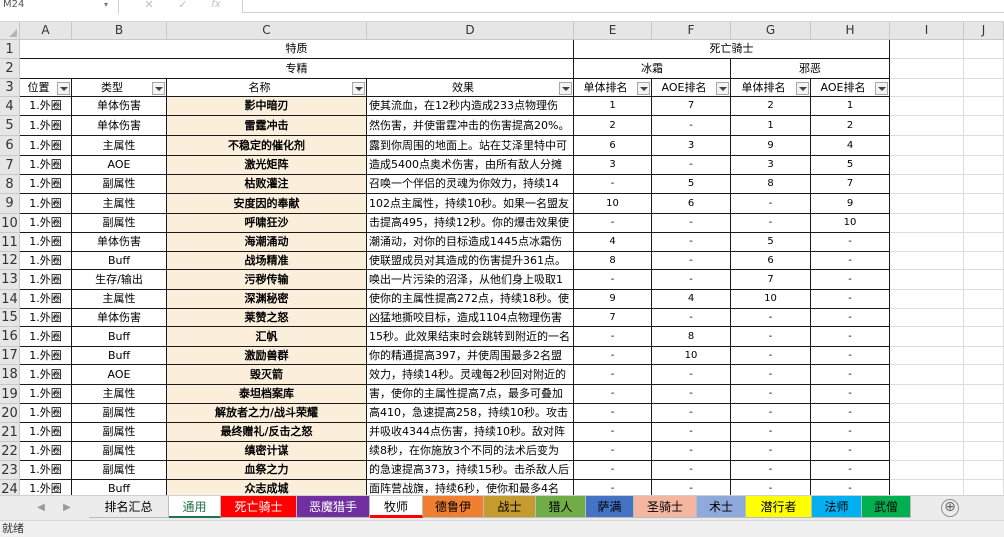 The image size is (1004, 537). What do you see at coordinates (470, 184) in the screenshot?
I see `effect-cell: 召唤一个伴侣的灵魂为你效力，持续14` at bounding box center [470, 184].